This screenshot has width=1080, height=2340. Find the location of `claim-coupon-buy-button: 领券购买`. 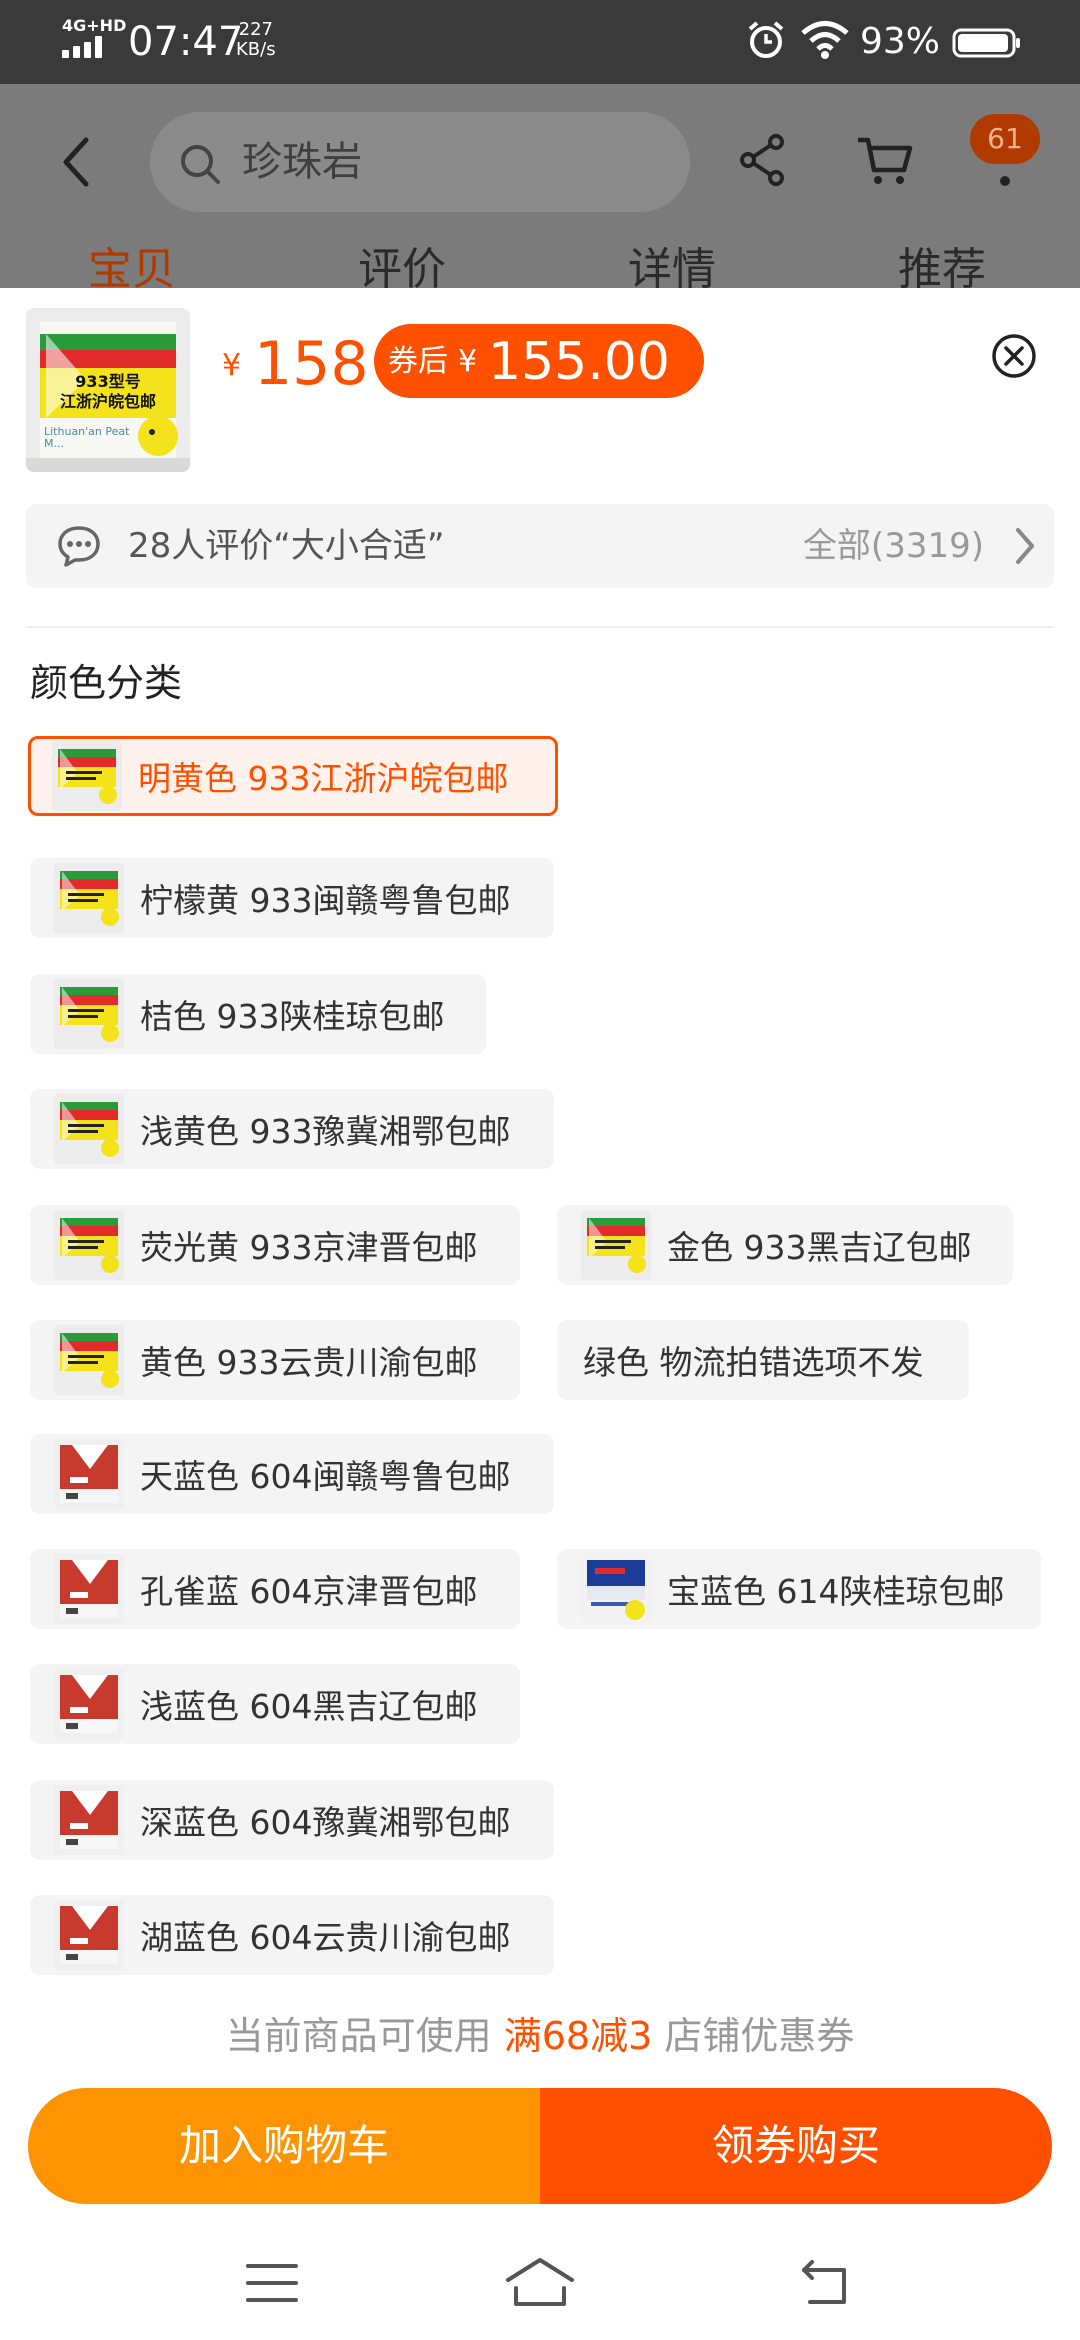

claim-coupon-buy-button: 领券购买 is located at coordinates (796, 2146).